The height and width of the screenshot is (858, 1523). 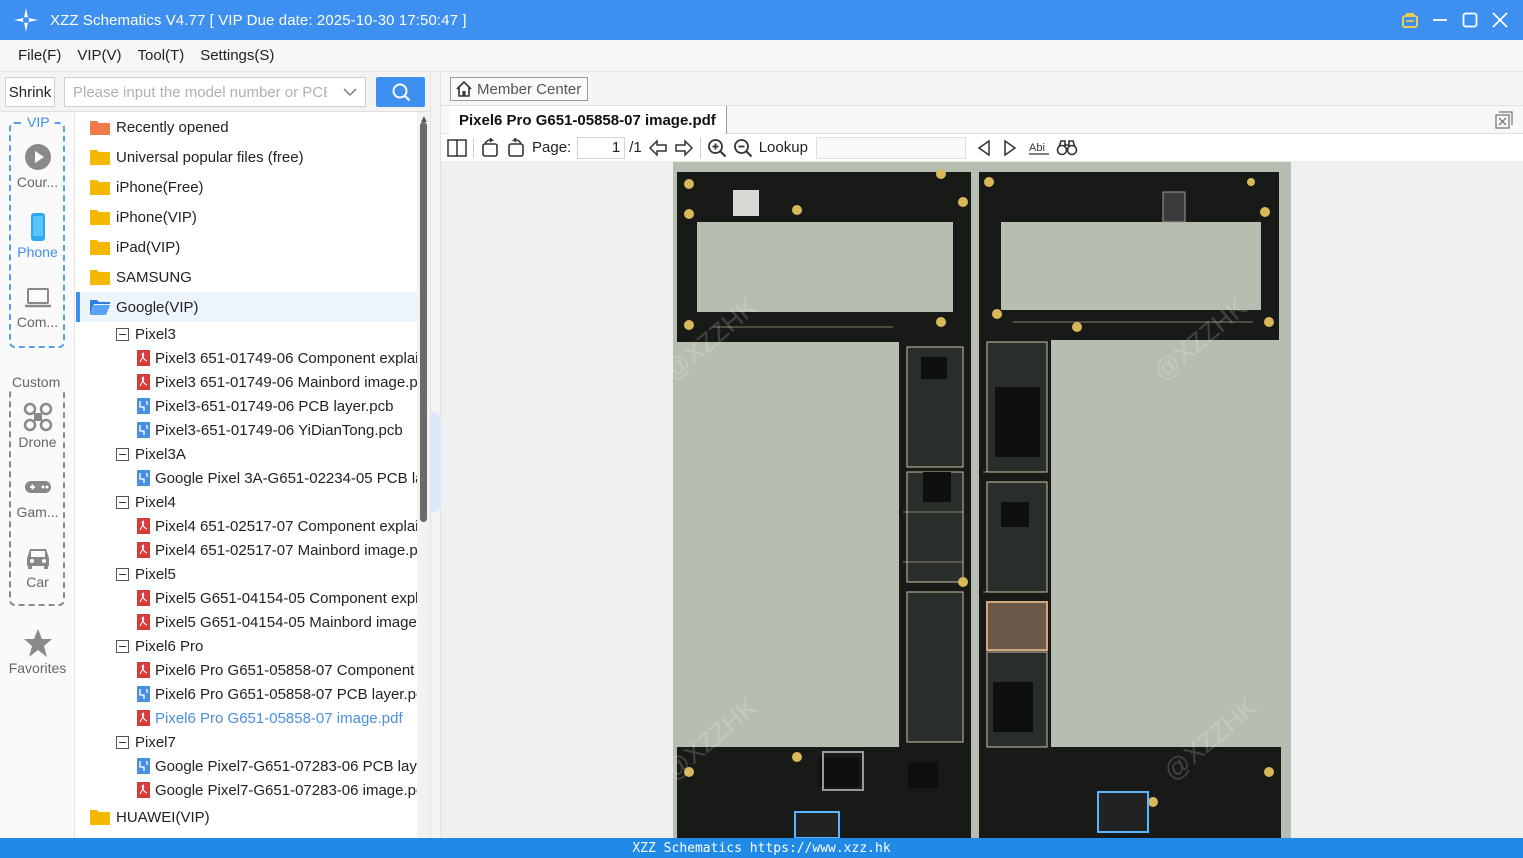 What do you see at coordinates (37, 236) in the screenshot?
I see `rail-item-phone: Phone` at bounding box center [37, 236].